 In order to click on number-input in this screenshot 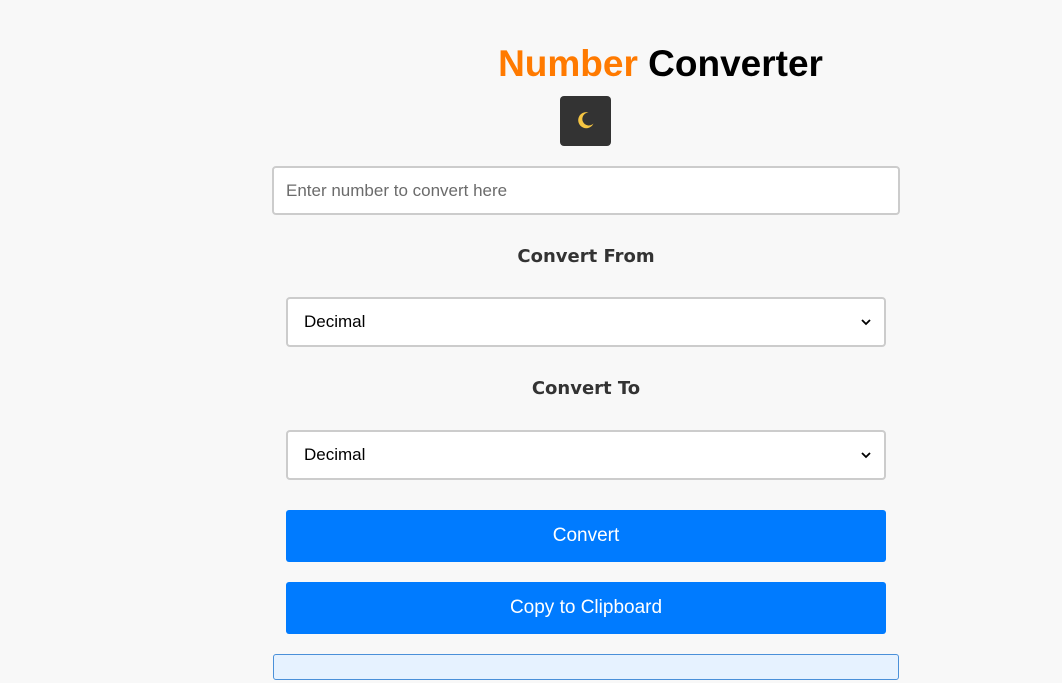, I will do `click(586, 190)`.